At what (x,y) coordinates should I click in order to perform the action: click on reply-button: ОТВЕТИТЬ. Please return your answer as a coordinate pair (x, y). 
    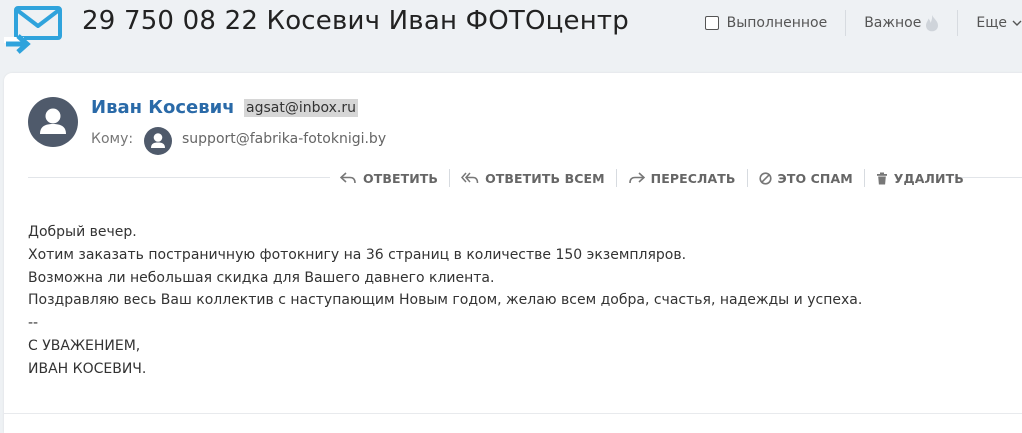
    Looking at the image, I should click on (389, 178).